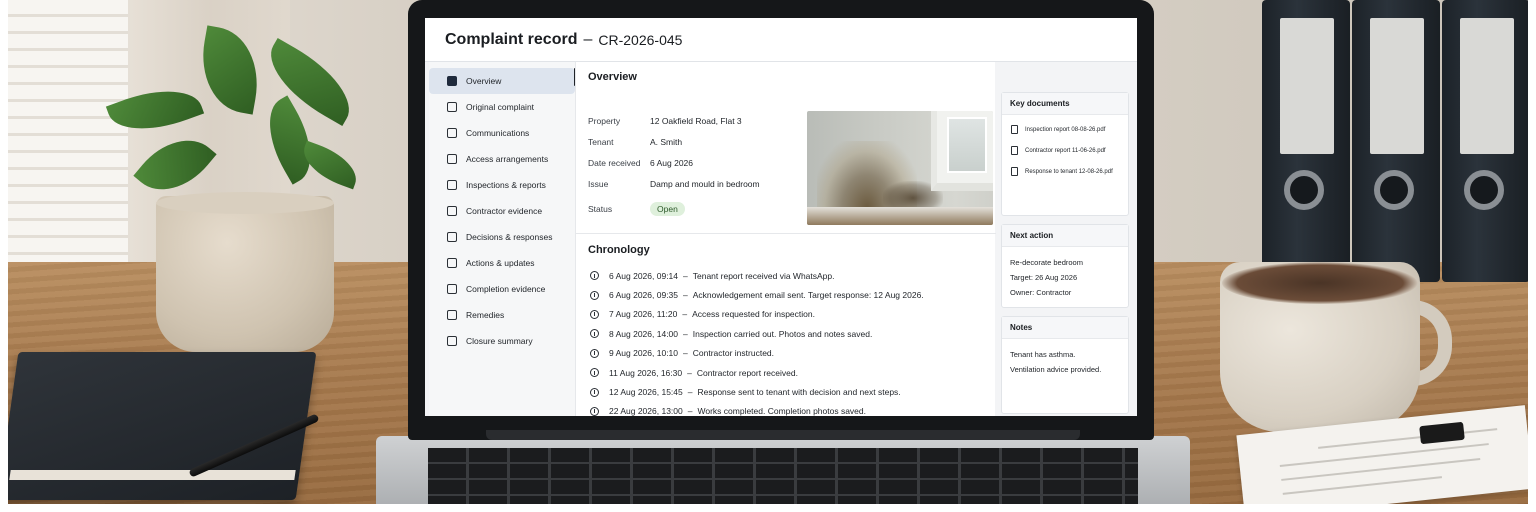 Image resolution: width=1536 pixels, height=512 pixels. I want to click on document-name: Contractor report 11-06-26.pdf, so click(1065, 150).